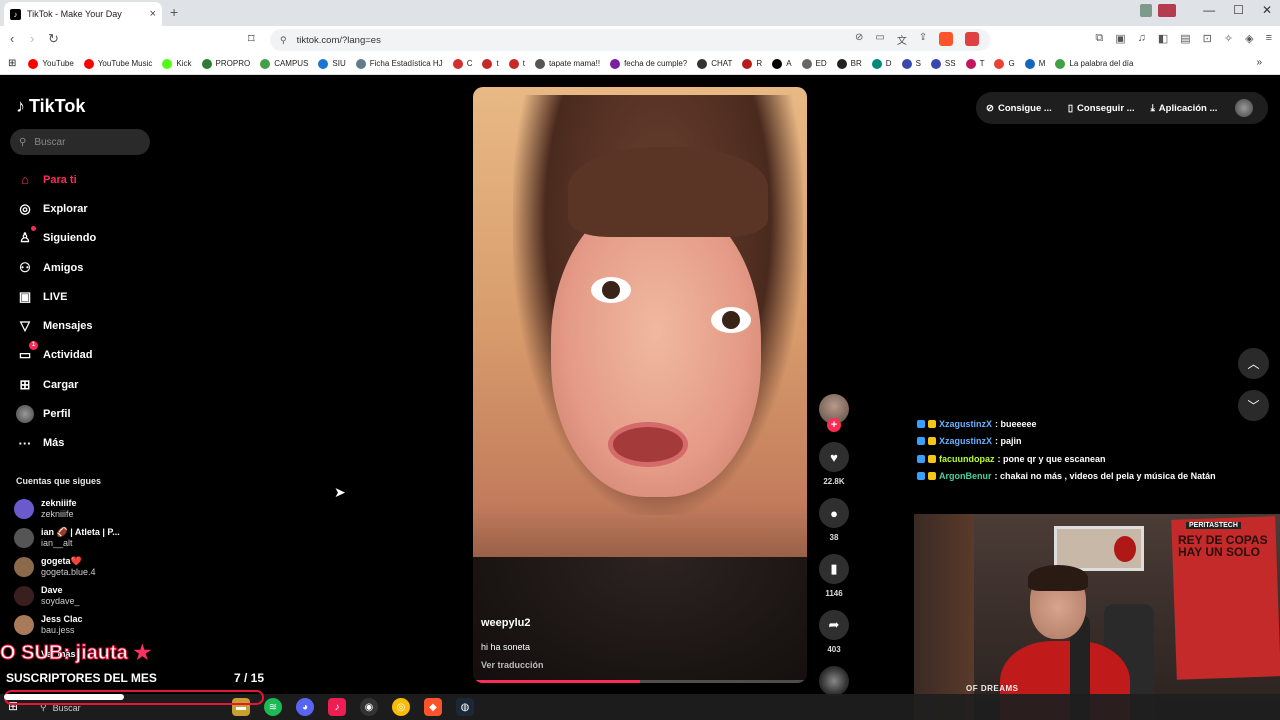  Describe the element at coordinates (1253, 363) in the screenshot. I see `previous-video-button: ︿` at that location.